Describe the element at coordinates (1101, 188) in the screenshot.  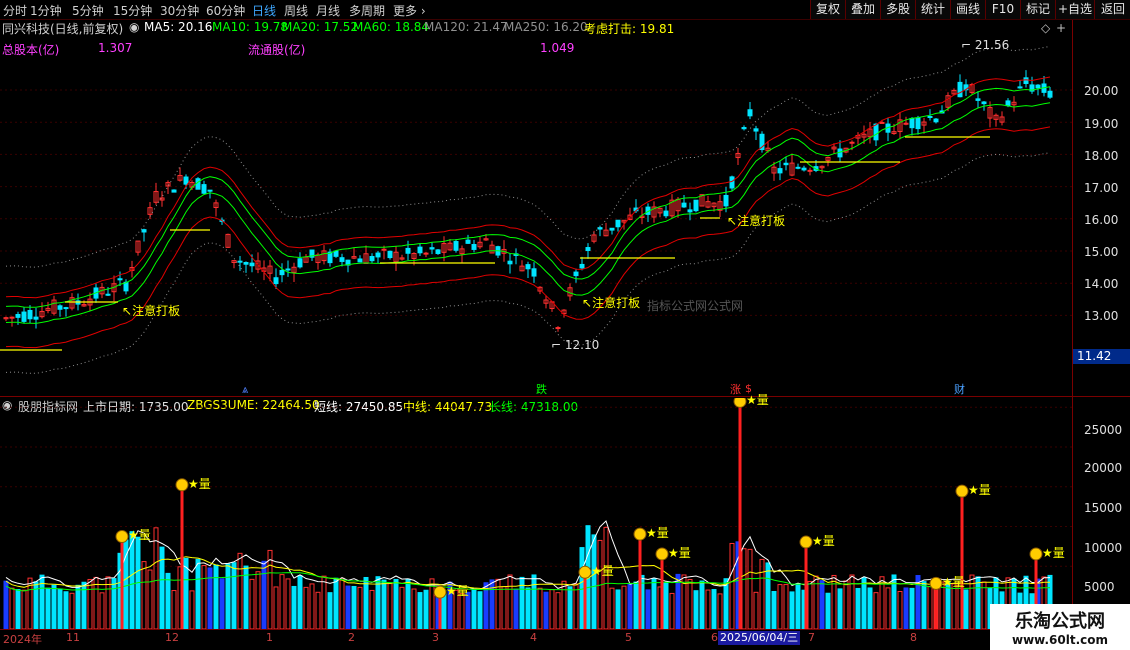
I see `price-tick: 17.00` at that location.